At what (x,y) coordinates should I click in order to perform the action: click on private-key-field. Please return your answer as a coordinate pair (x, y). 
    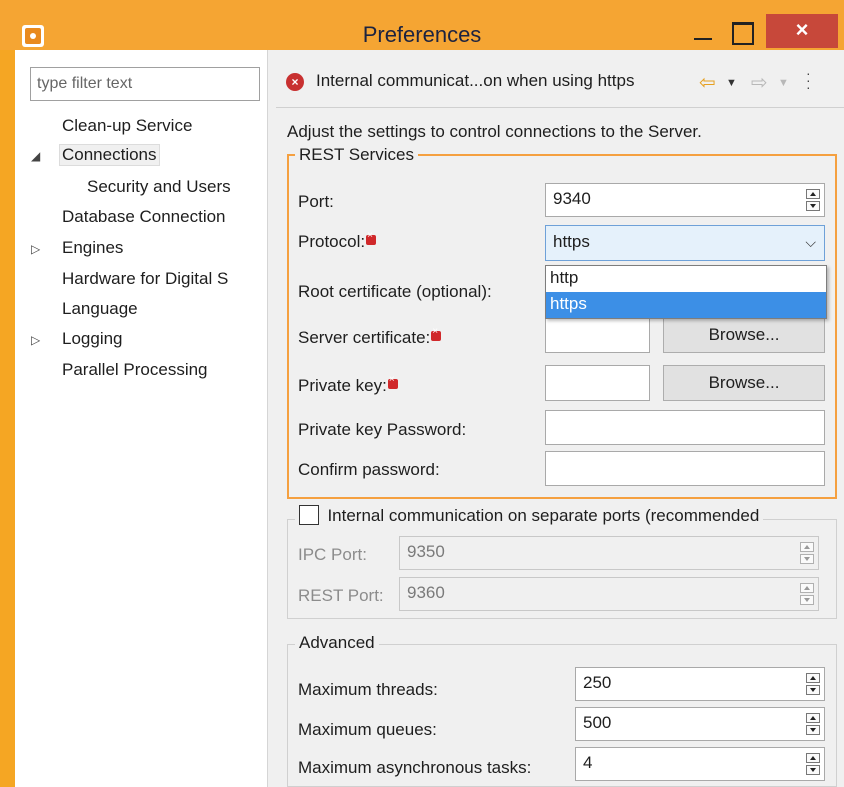
    Looking at the image, I should click on (597, 383).